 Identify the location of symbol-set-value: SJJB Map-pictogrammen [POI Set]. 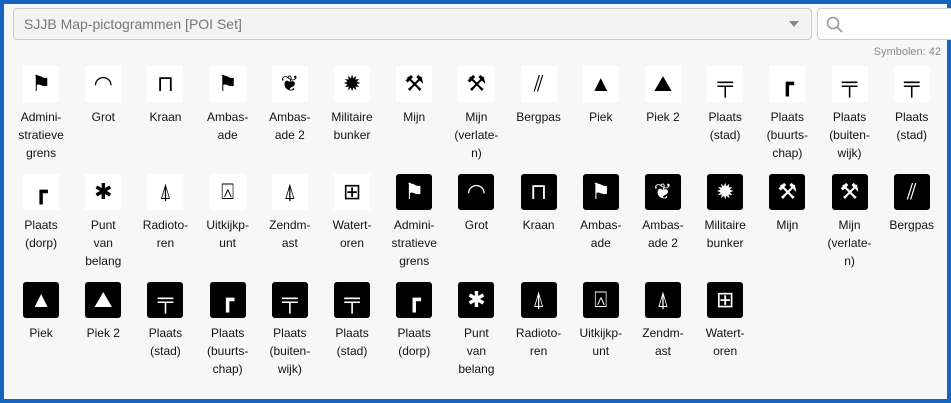
(133, 24).